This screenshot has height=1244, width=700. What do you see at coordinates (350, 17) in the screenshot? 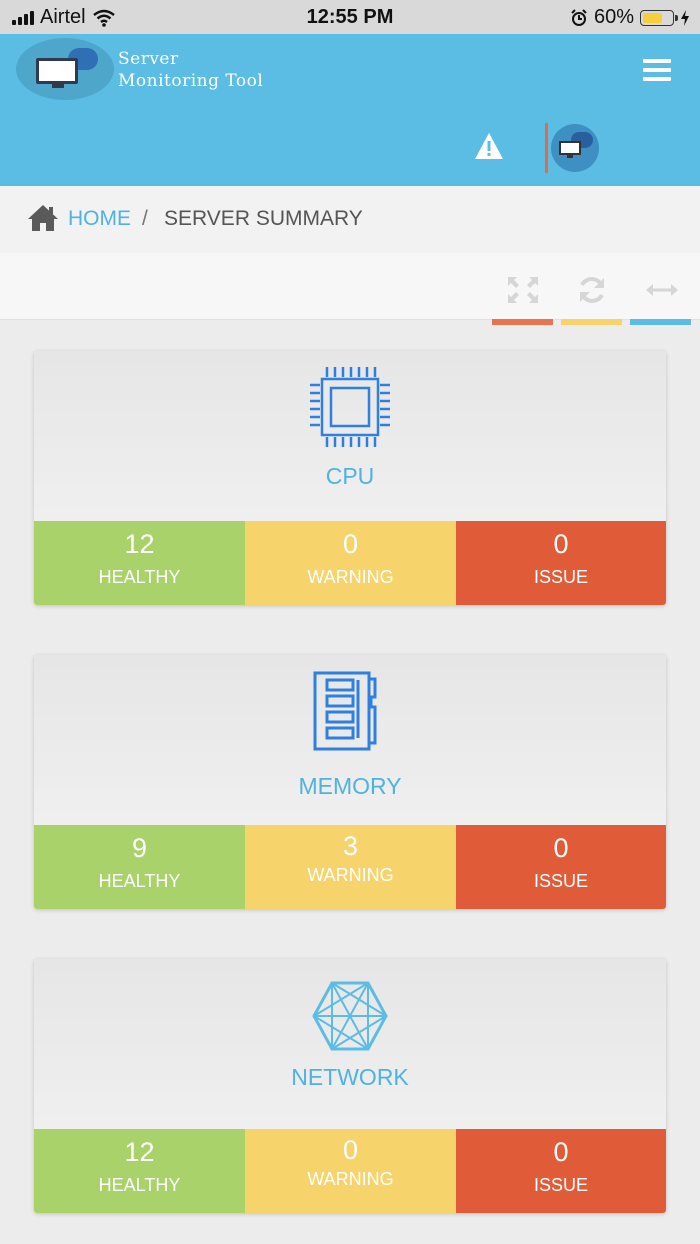
I see `status-bar: Airtel 12:55 PM 60%` at bounding box center [350, 17].